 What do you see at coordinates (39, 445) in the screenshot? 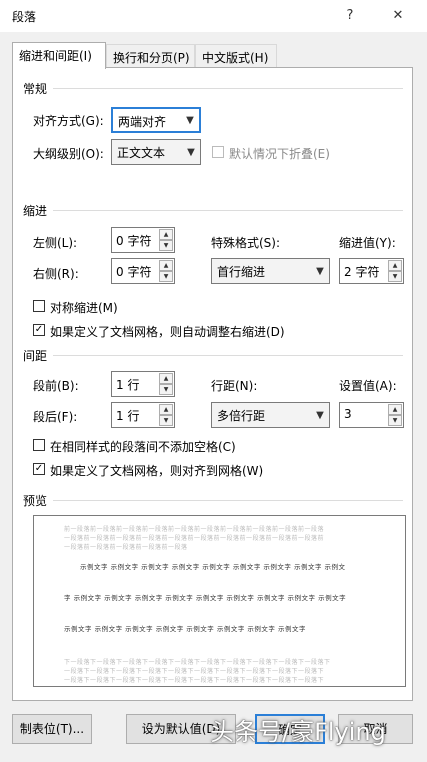
I see `no-space-checkbox` at bounding box center [39, 445].